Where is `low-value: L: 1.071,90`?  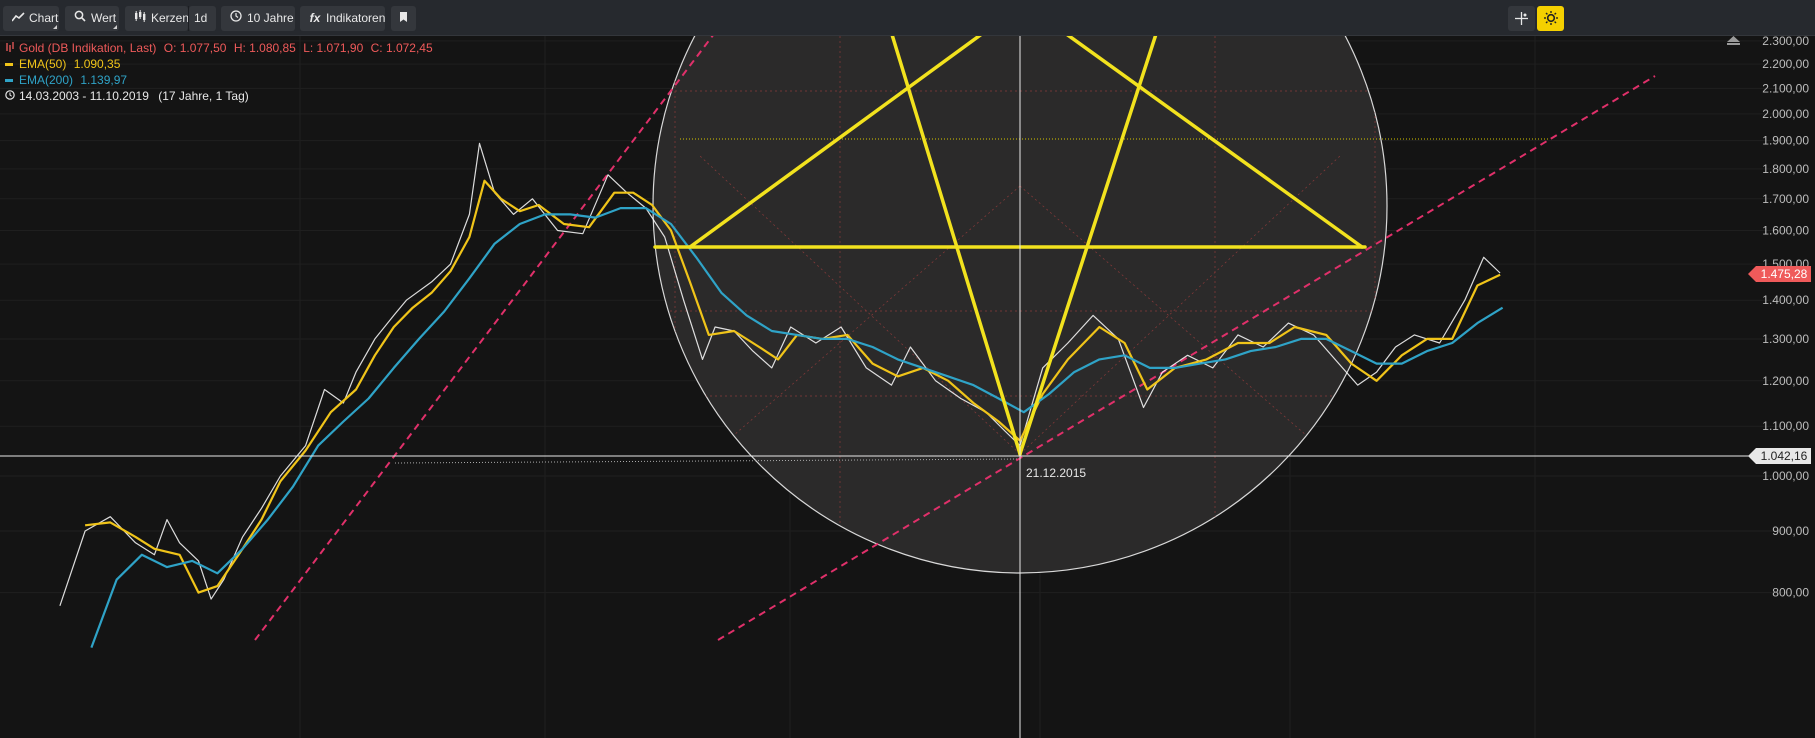
low-value: L: 1.071,90 is located at coordinates (333, 48).